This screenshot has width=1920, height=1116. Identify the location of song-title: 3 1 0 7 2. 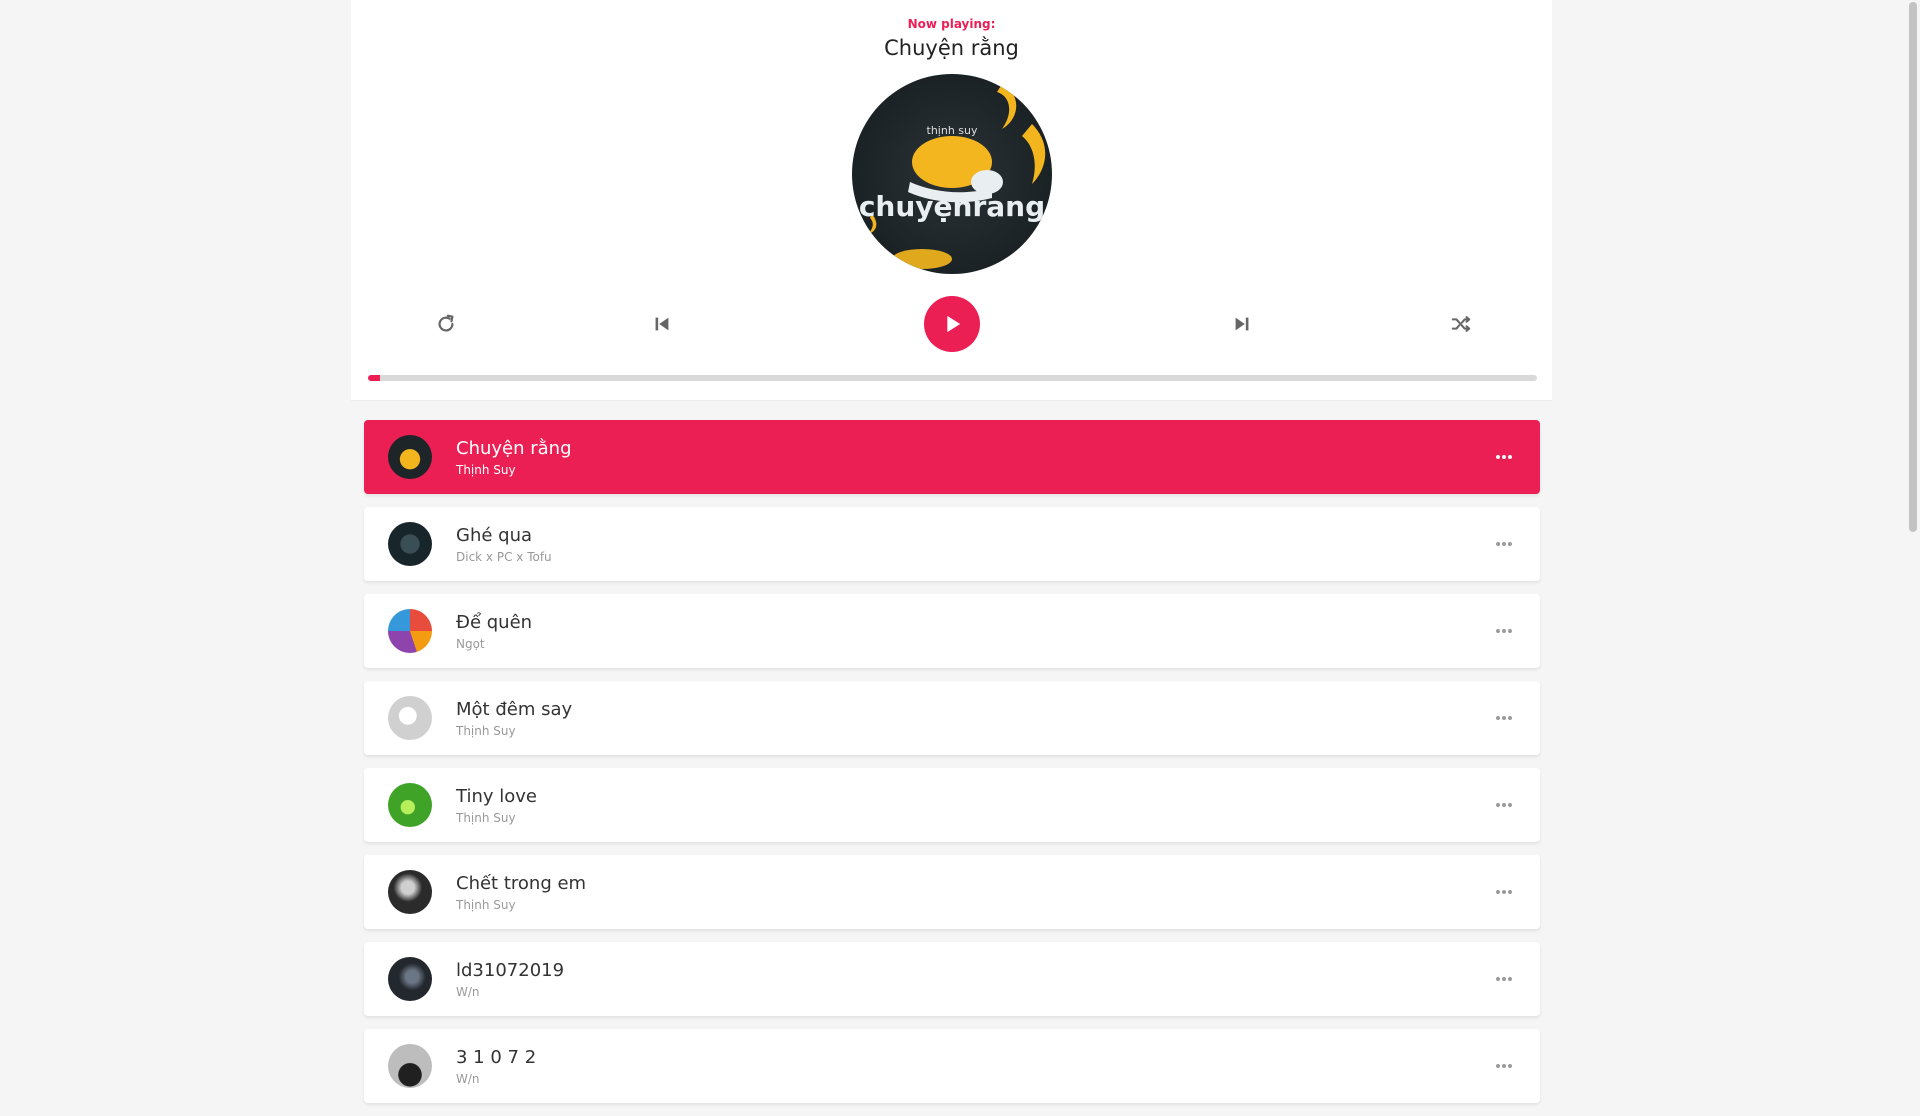
(496, 1057).